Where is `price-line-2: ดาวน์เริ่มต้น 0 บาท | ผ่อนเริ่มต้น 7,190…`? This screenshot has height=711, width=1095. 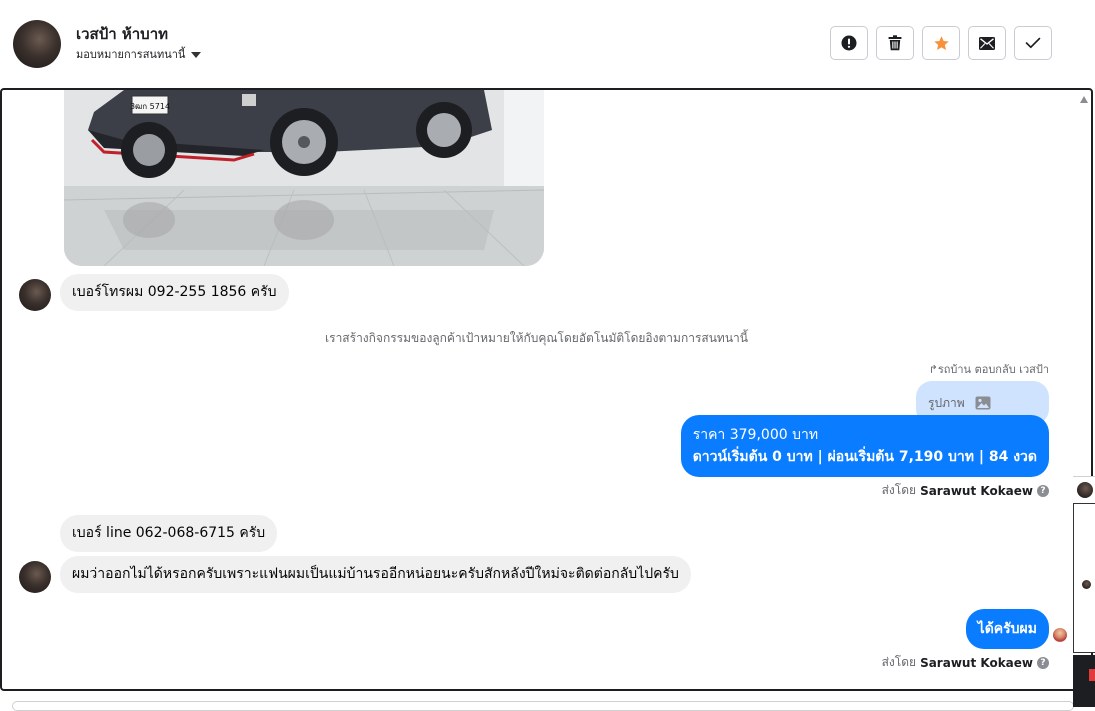 price-line-2: ดาวน์เริ่มต้น 0 บาท | ผ่อนเริ่มต้น 7,190… is located at coordinates (864, 457).